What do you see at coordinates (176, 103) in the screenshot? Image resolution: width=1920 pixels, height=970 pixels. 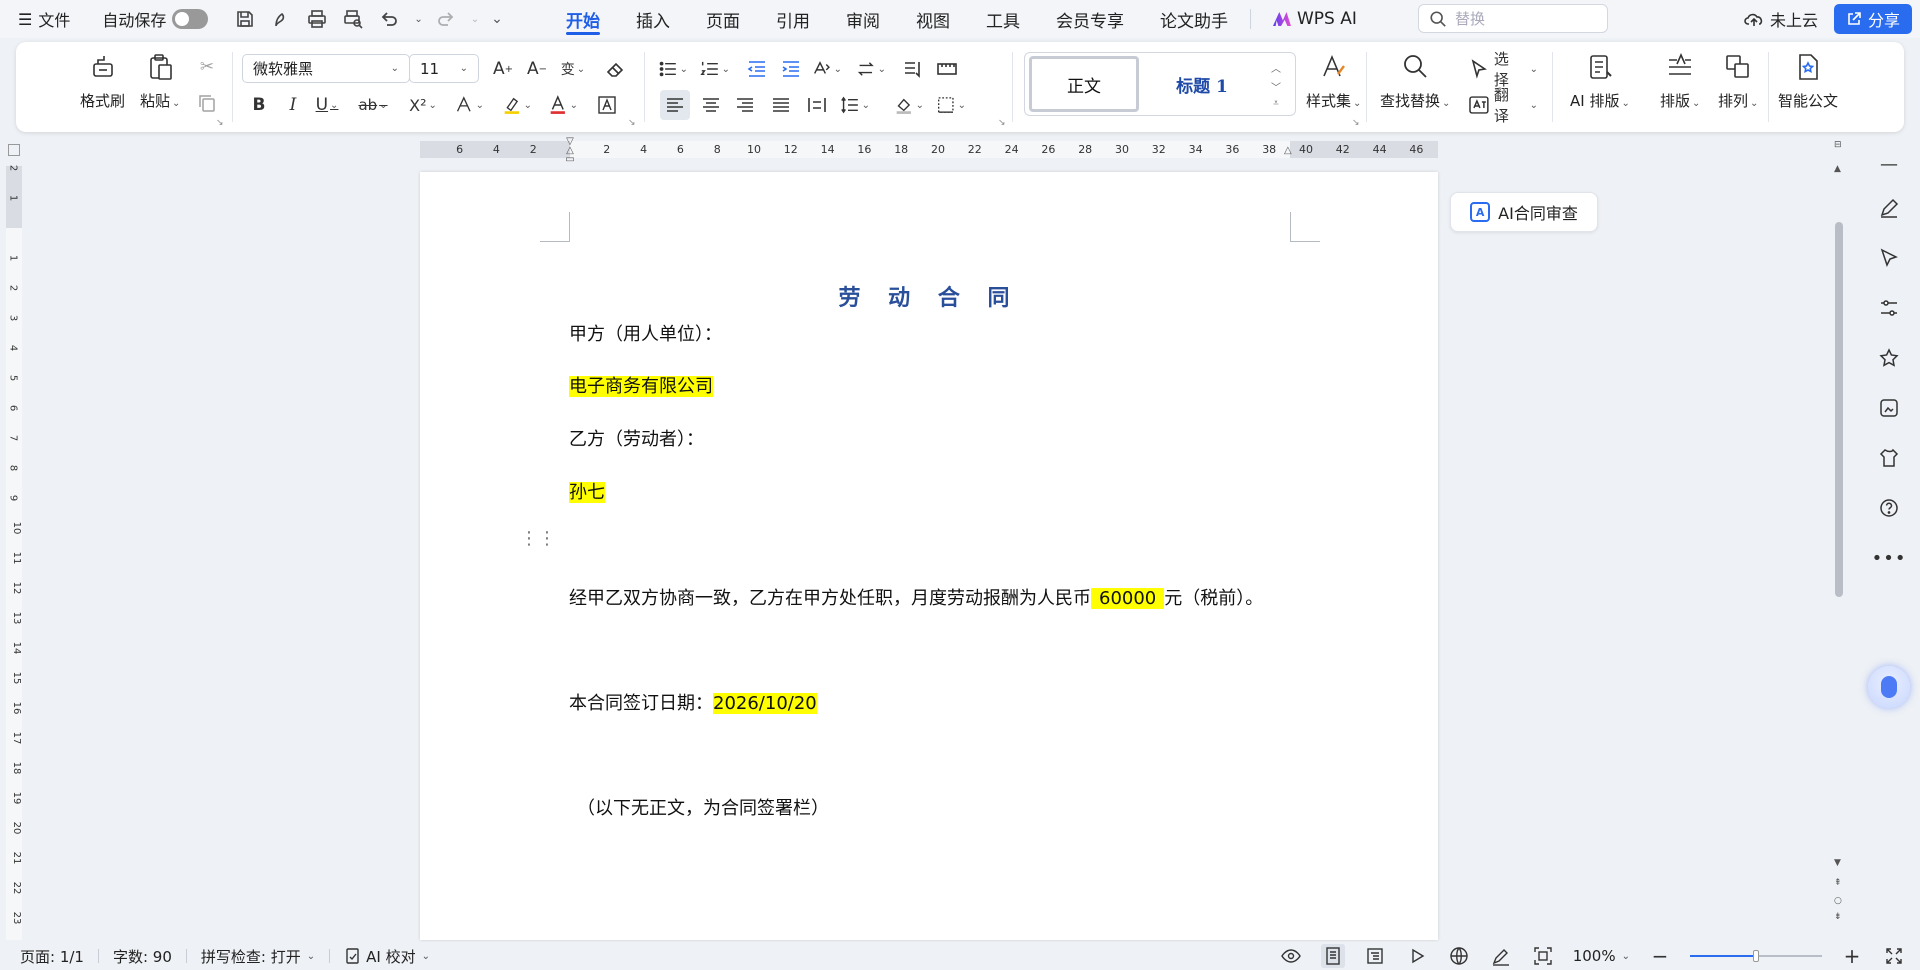 I see `paste-dropdown-icon: ⌄` at bounding box center [176, 103].